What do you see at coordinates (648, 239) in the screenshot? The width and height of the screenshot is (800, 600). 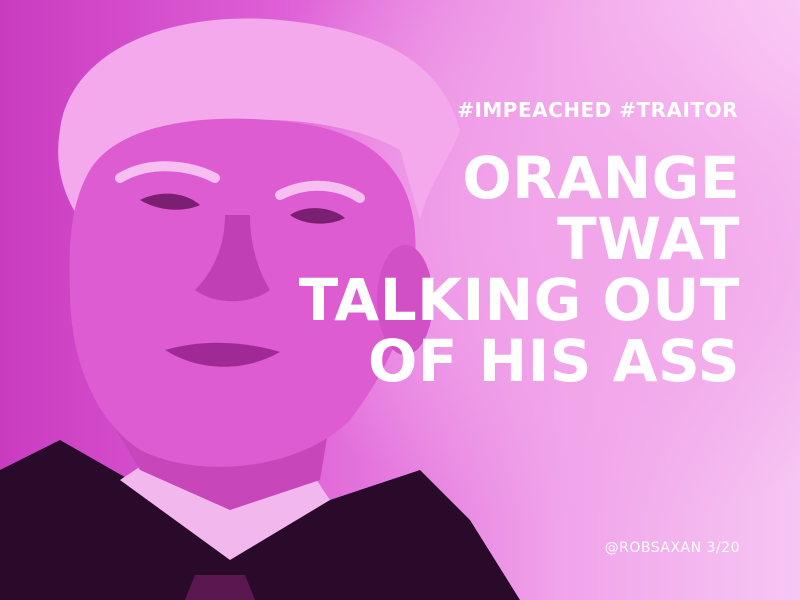 I see `headline-line: TWAT` at bounding box center [648, 239].